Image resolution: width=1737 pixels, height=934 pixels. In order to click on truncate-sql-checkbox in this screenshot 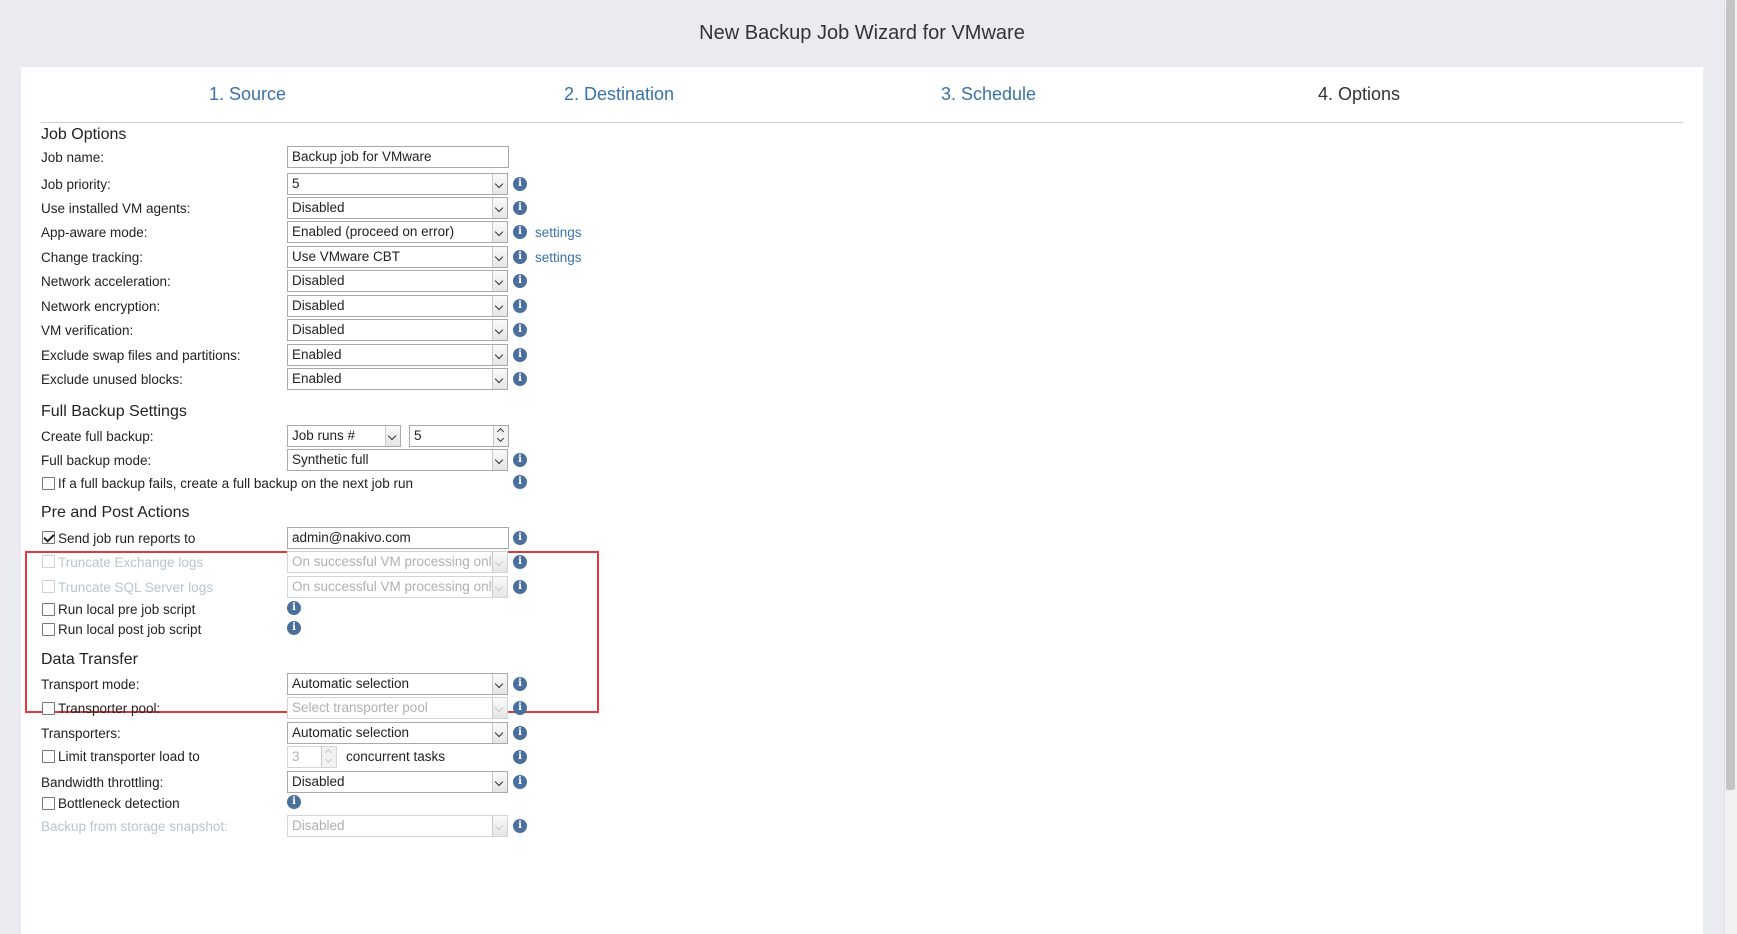, I will do `click(48, 586)`.